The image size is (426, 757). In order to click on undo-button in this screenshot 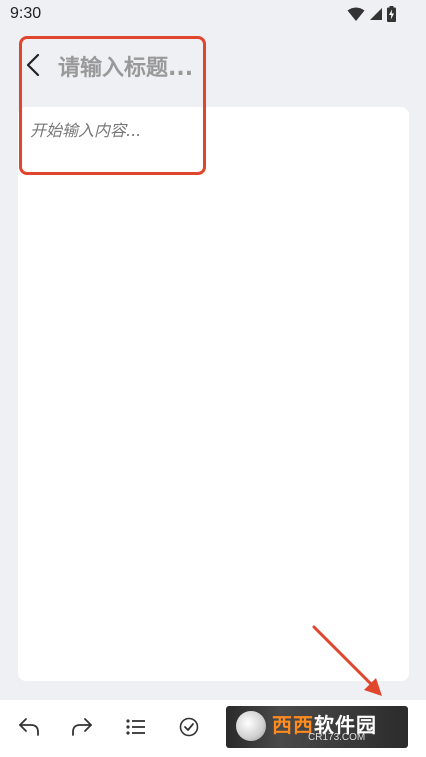, I will do `click(29, 729)`.